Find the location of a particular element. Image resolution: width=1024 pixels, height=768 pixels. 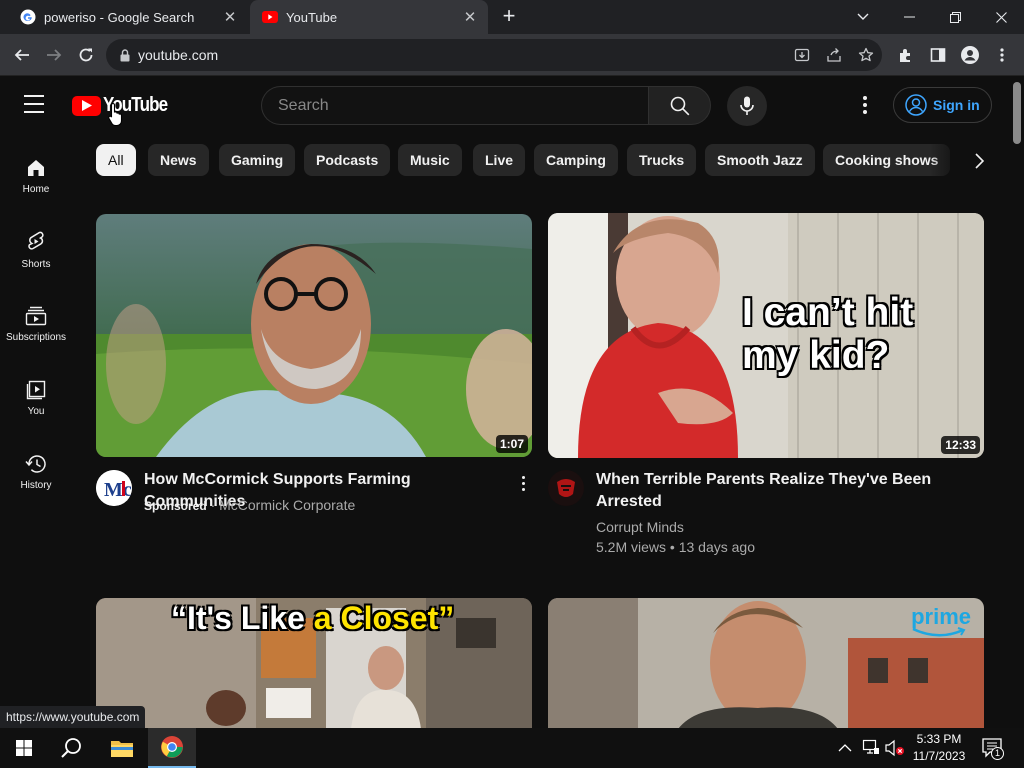

mccormick-logo-icon: Mc is located at coordinates (114, 488).